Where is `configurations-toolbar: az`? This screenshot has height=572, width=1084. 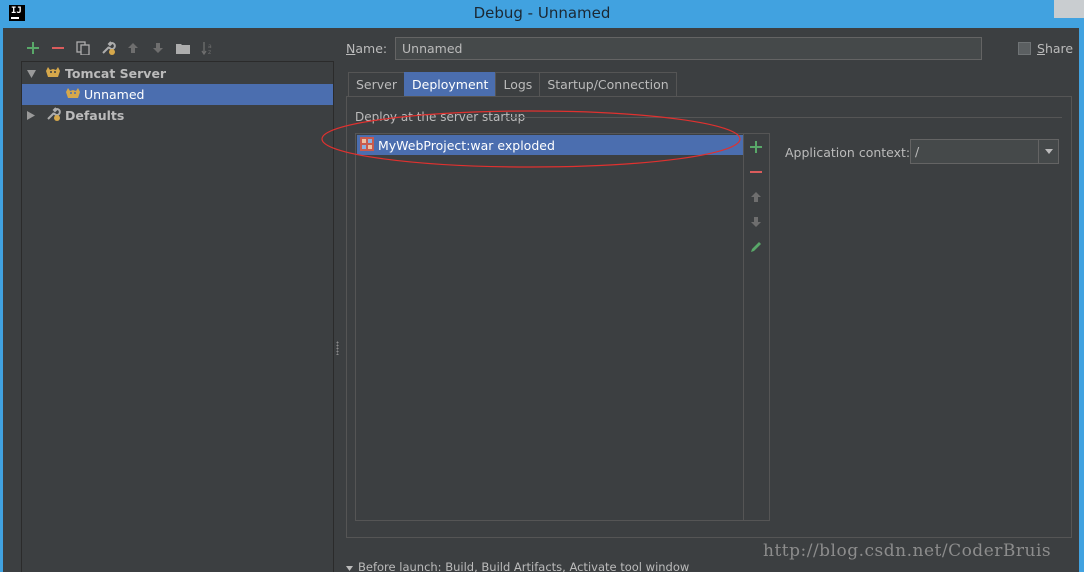 configurations-toolbar: az is located at coordinates (120, 48).